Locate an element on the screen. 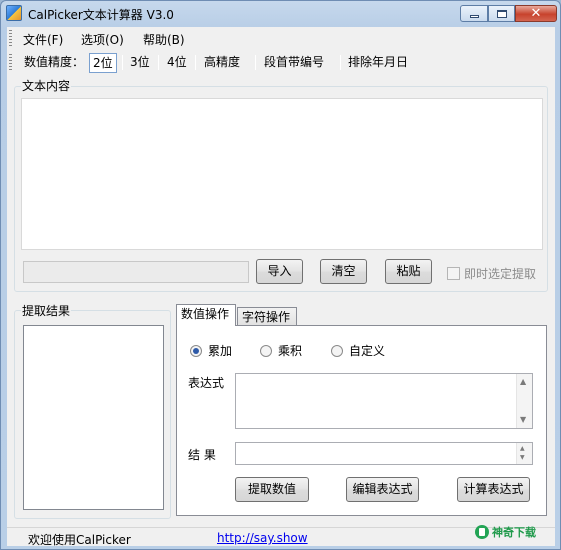 This screenshot has width=561, height=550. sum-label: 累加 is located at coordinates (220, 351).